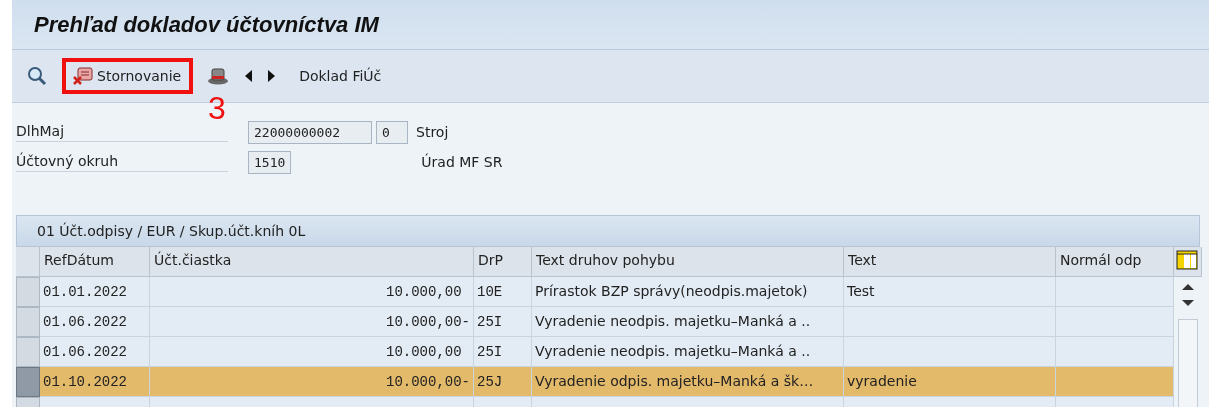 The width and height of the screenshot is (1209, 407). What do you see at coordinates (122, 132) in the screenshot?
I see `field-label: DlhMaj` at bounding box center [122, 132].